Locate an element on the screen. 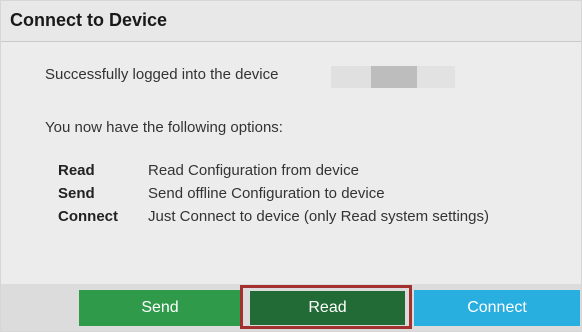  option-description: Read Configuration from device is located at coordinates (253, 170).